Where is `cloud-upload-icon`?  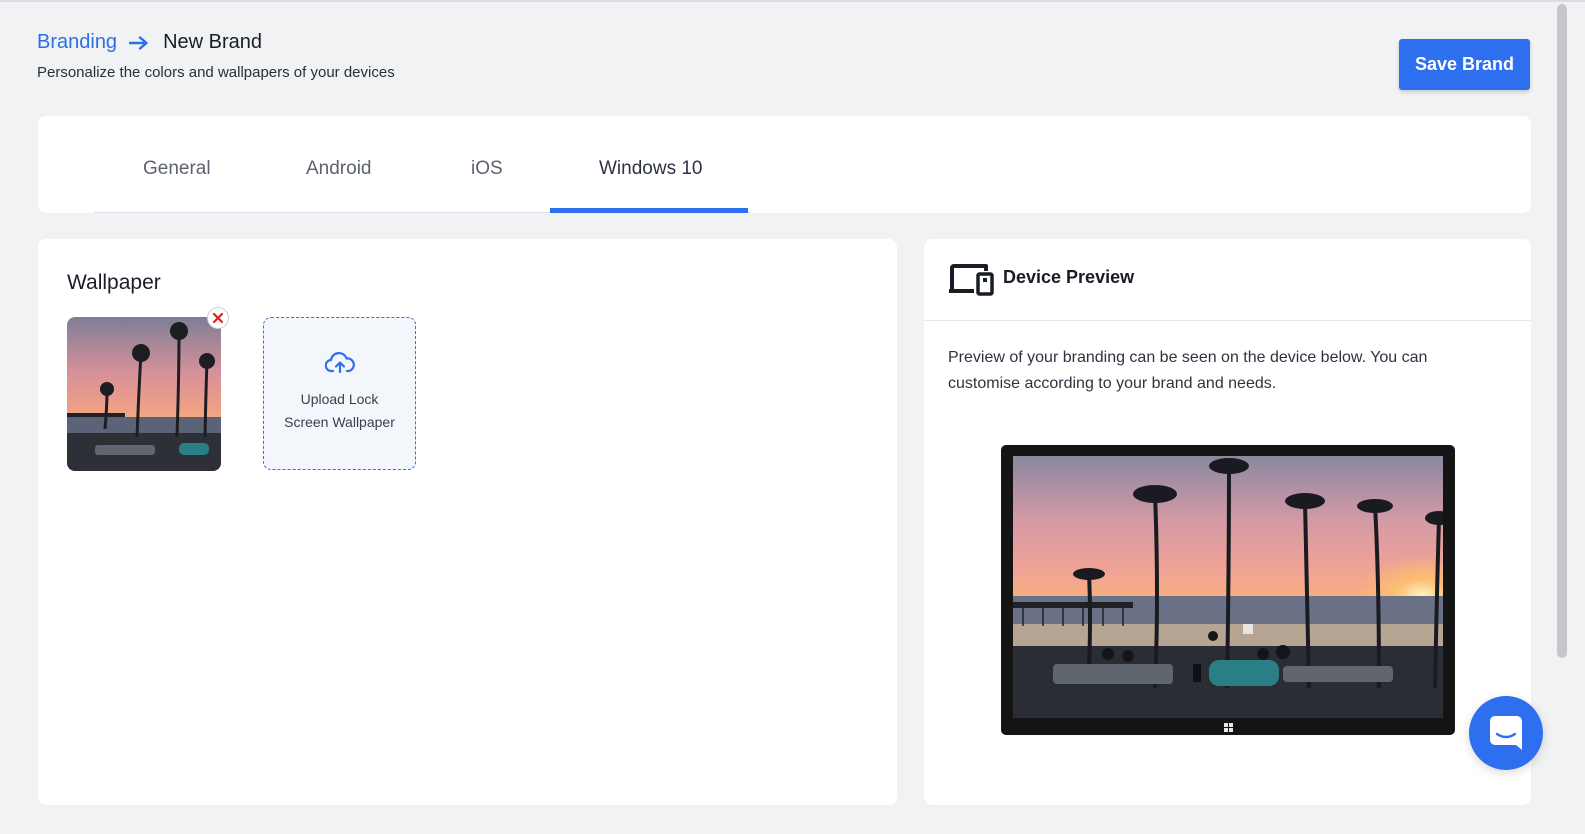
cloud-upload-icon is located at coordinates (340, 363).